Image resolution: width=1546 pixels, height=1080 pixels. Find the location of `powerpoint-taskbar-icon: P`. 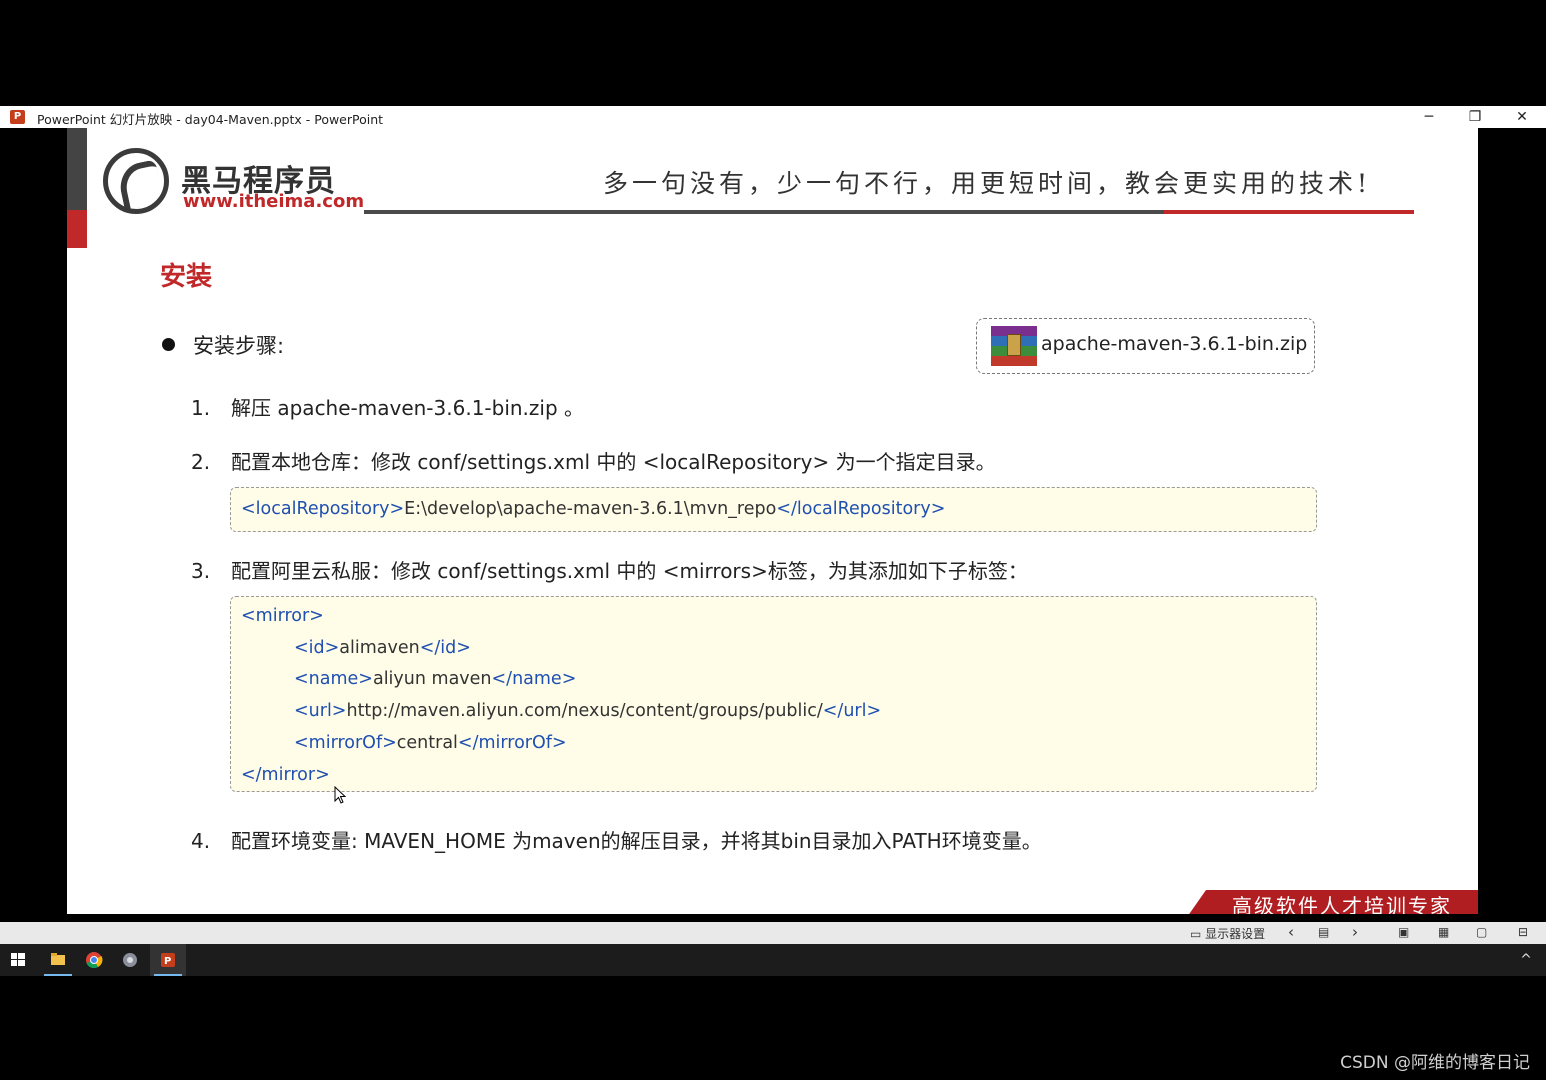

powerpoint-taskbar-icon: P is located at coordinates (168, 960).